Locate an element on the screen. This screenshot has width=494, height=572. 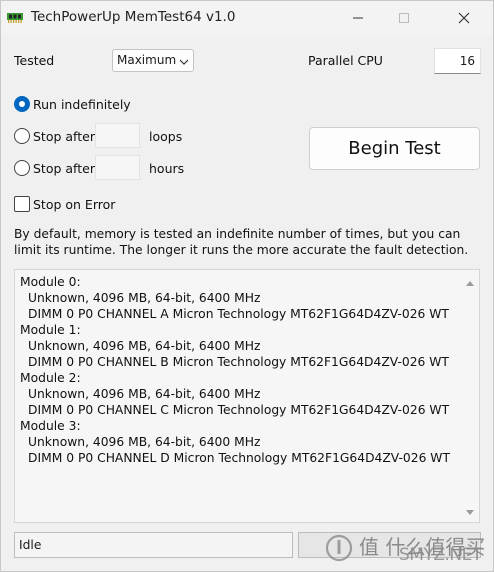
tested-select: Maximum is located at coordinates (153, 60).